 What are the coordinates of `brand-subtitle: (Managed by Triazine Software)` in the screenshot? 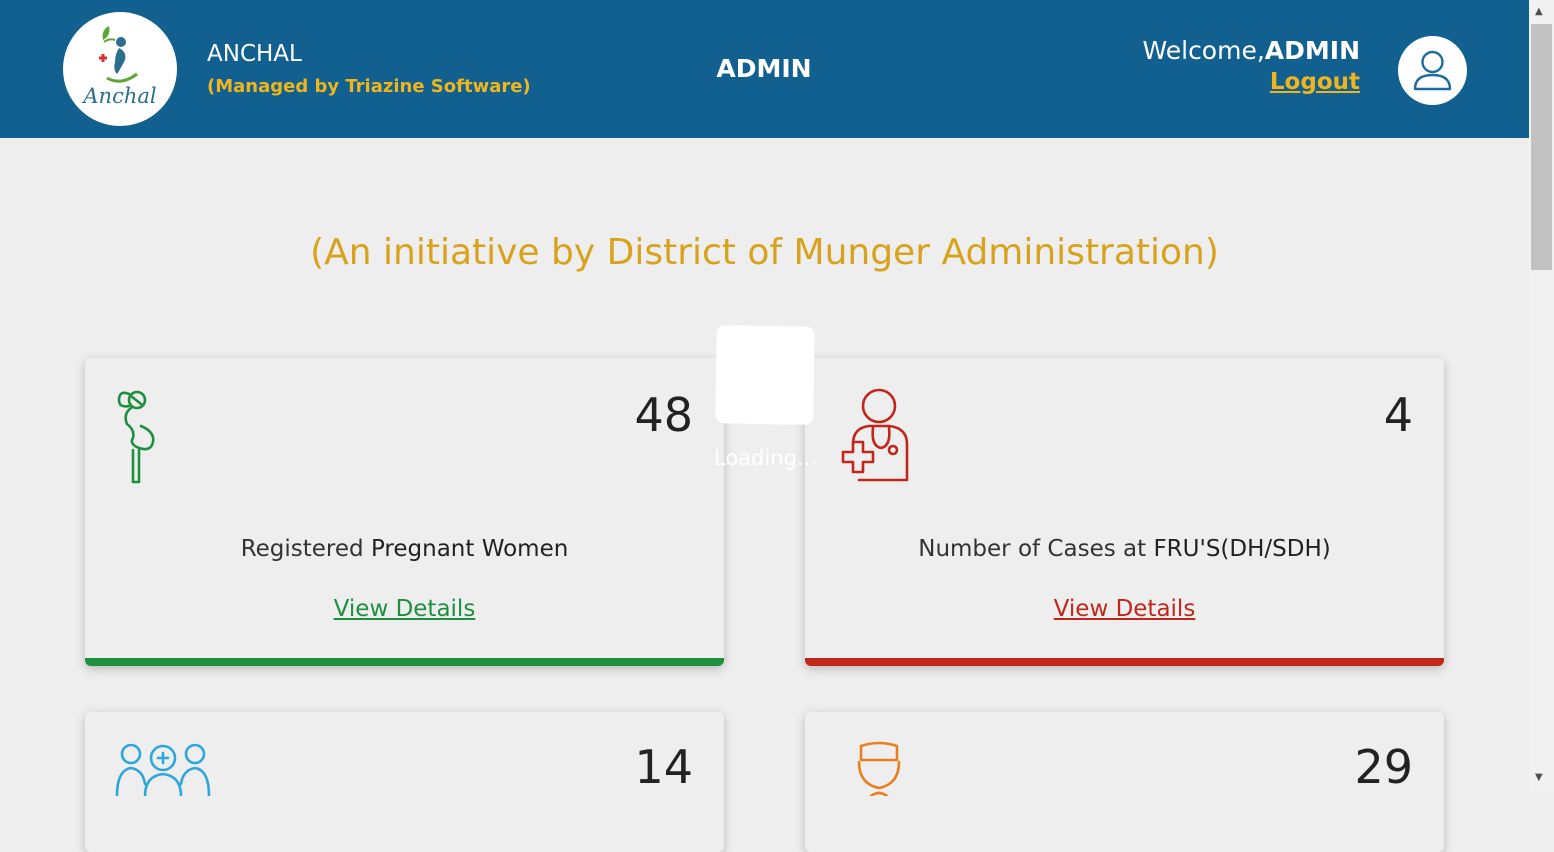 It's located at (369, 86).